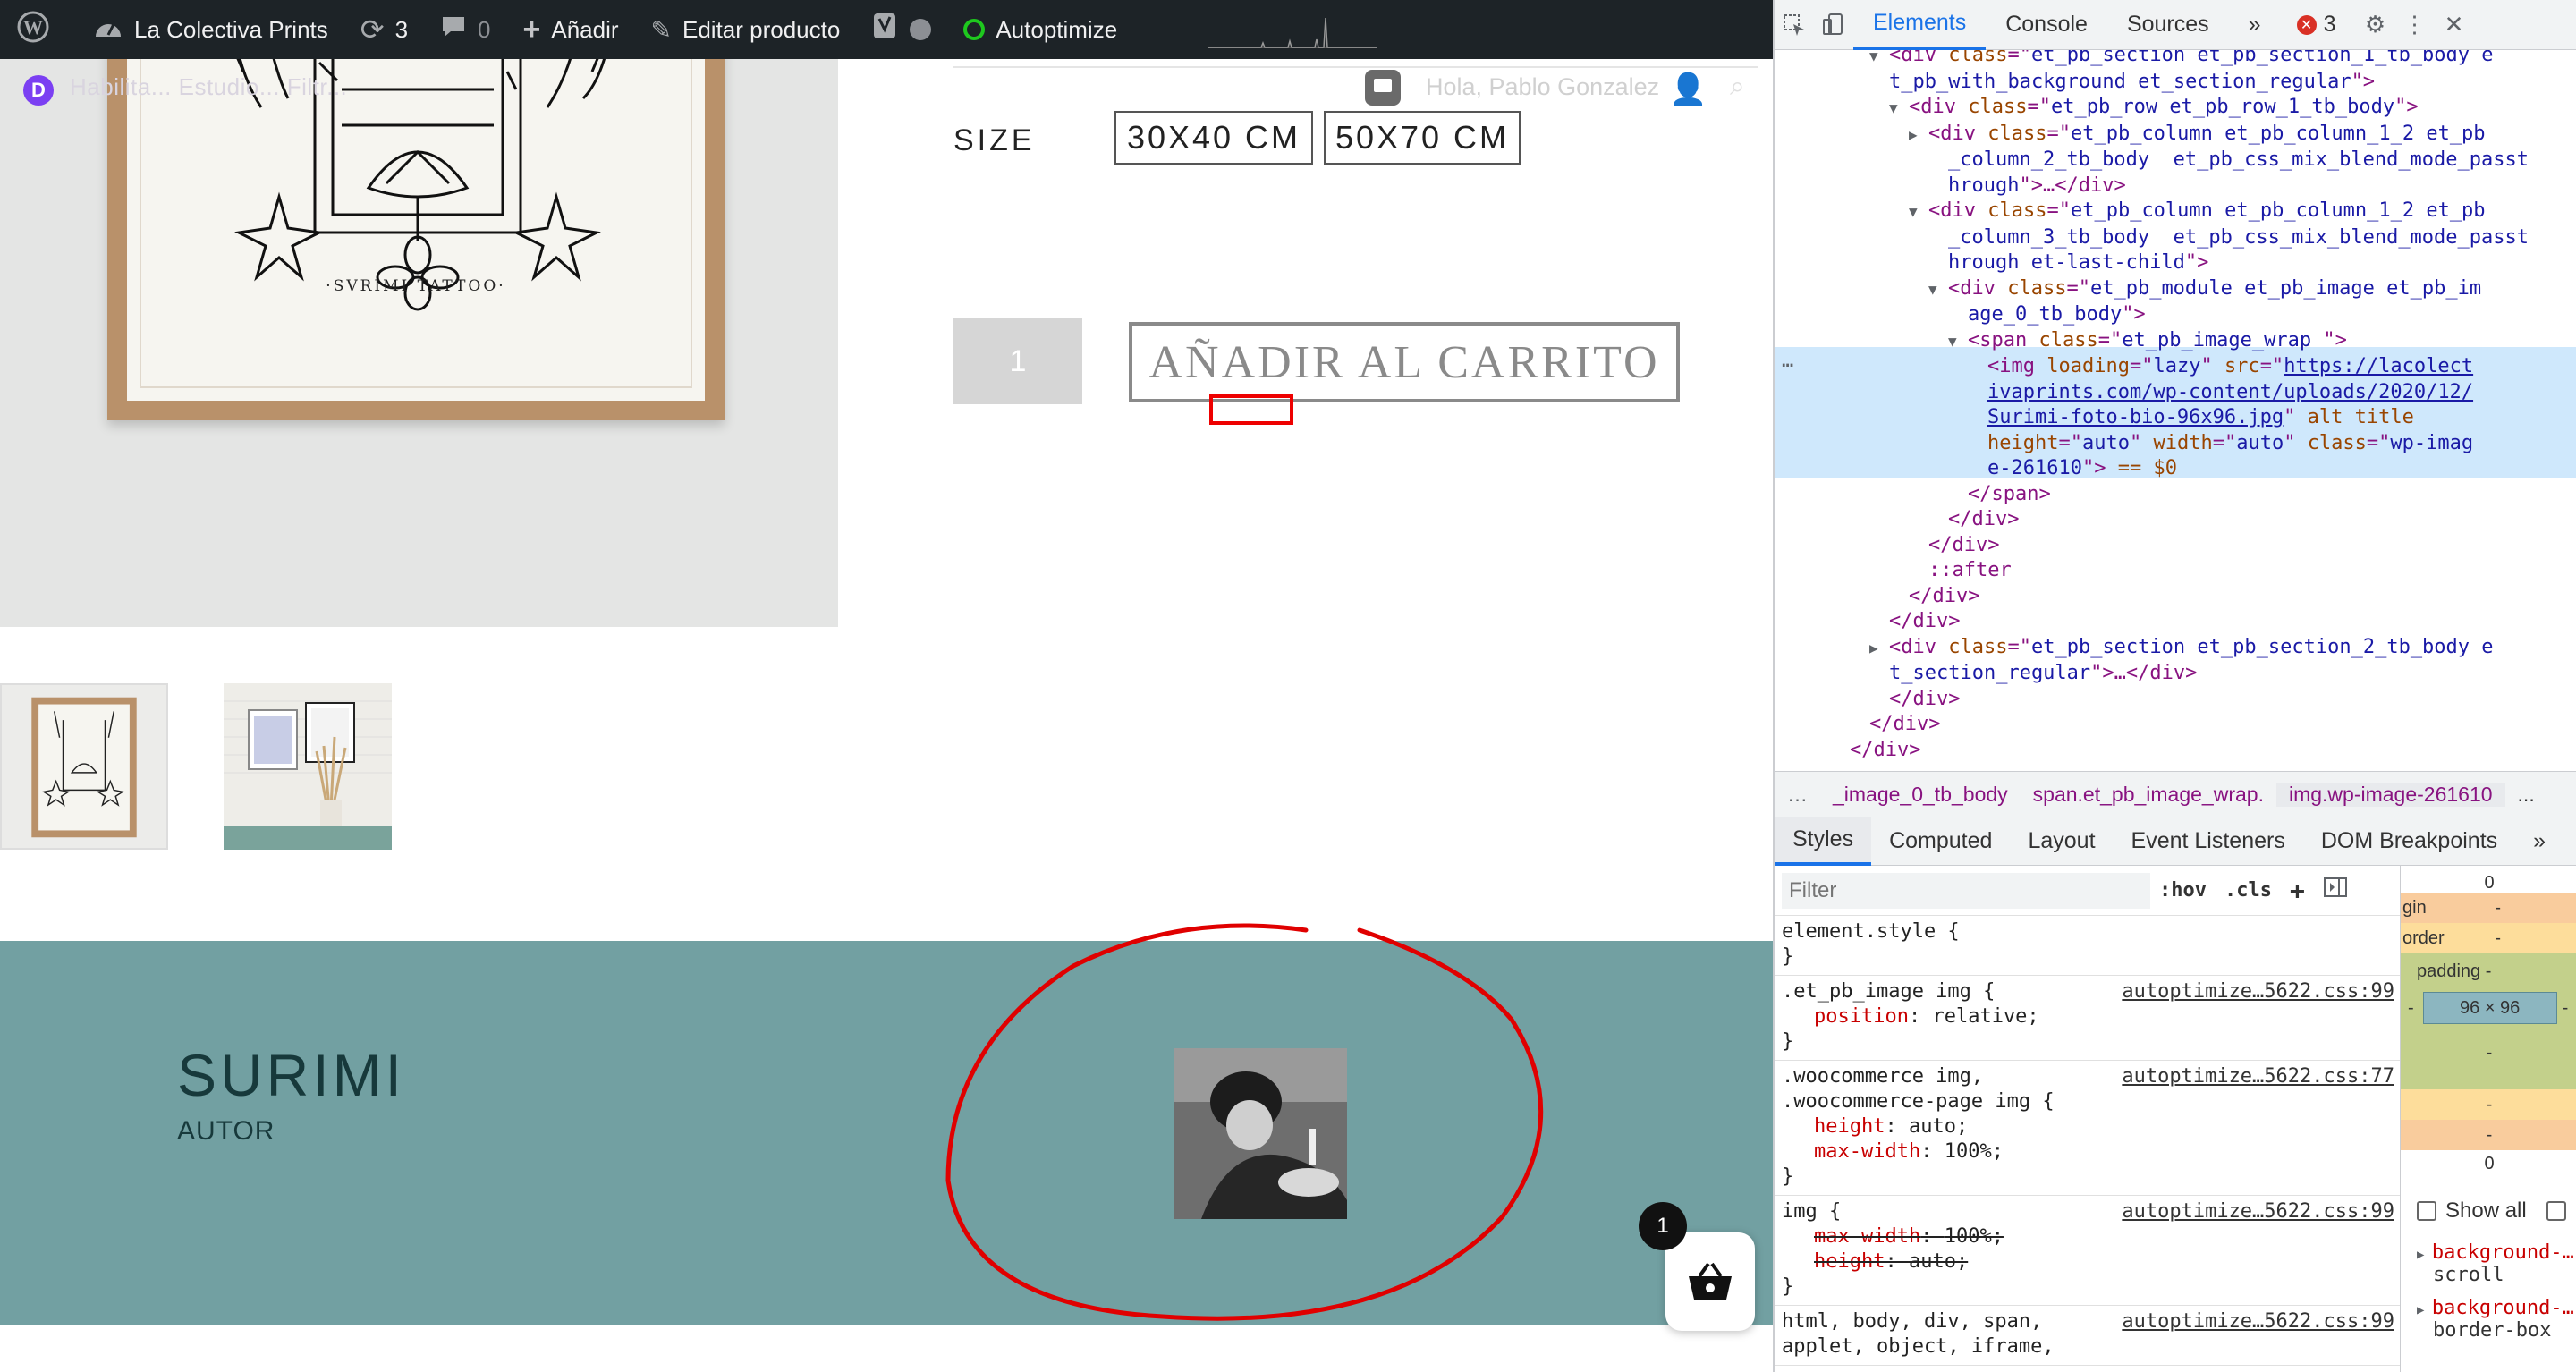 This screenshot has width=2576, height=1372. Describe the element at coordinates (2453, 25) in the screenshot. I see `close-devtools-icon: ✕` at that location.